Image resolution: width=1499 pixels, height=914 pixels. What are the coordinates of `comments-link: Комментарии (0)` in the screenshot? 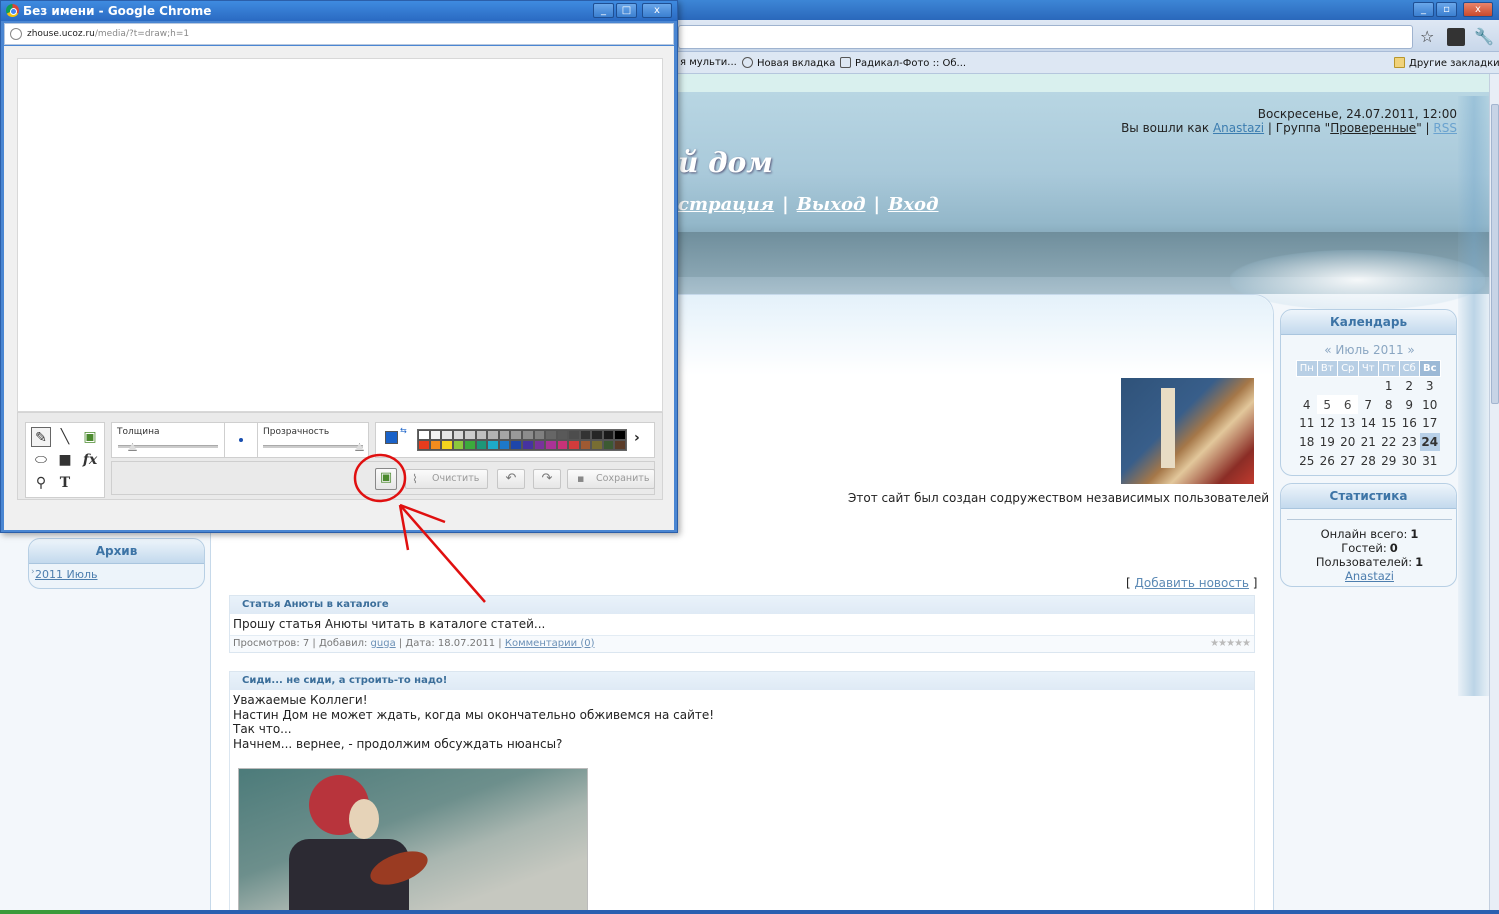 It's located at (550, 643).